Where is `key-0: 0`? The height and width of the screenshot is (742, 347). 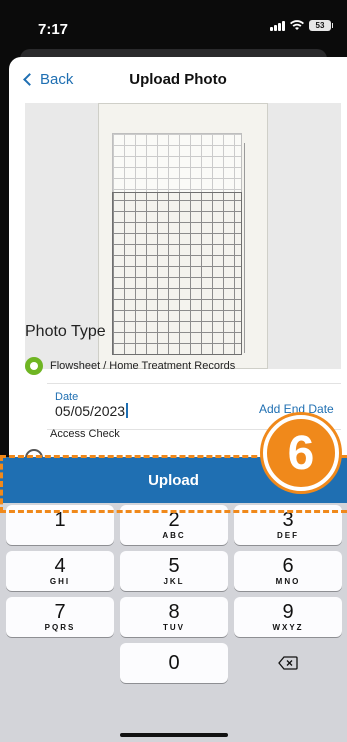 key-0: 0 is located at coordinates (174, 663).